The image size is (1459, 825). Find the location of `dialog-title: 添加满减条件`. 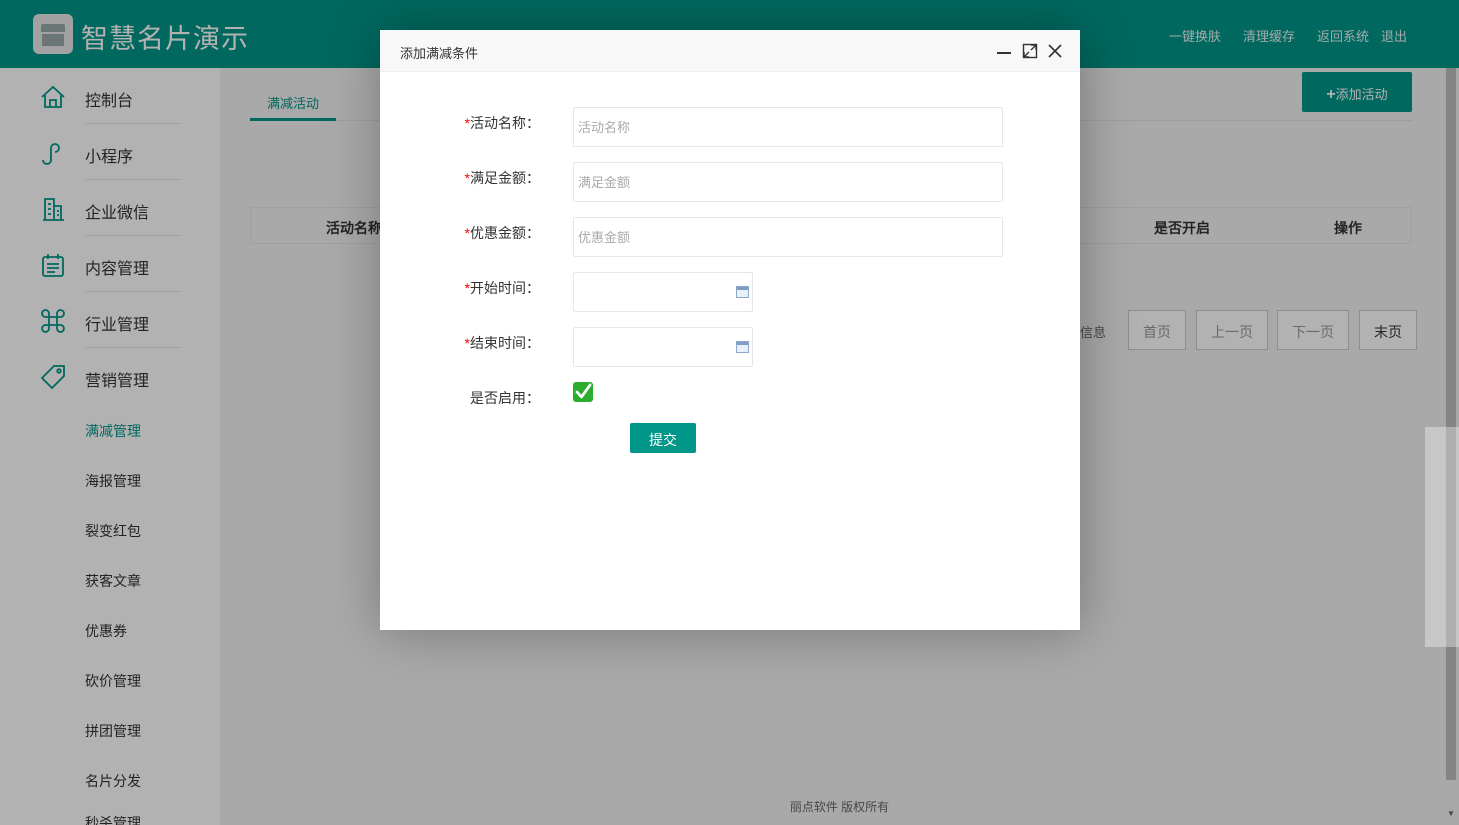

dialog-title: 添加满减条件 is located at coordinates (439, 53).